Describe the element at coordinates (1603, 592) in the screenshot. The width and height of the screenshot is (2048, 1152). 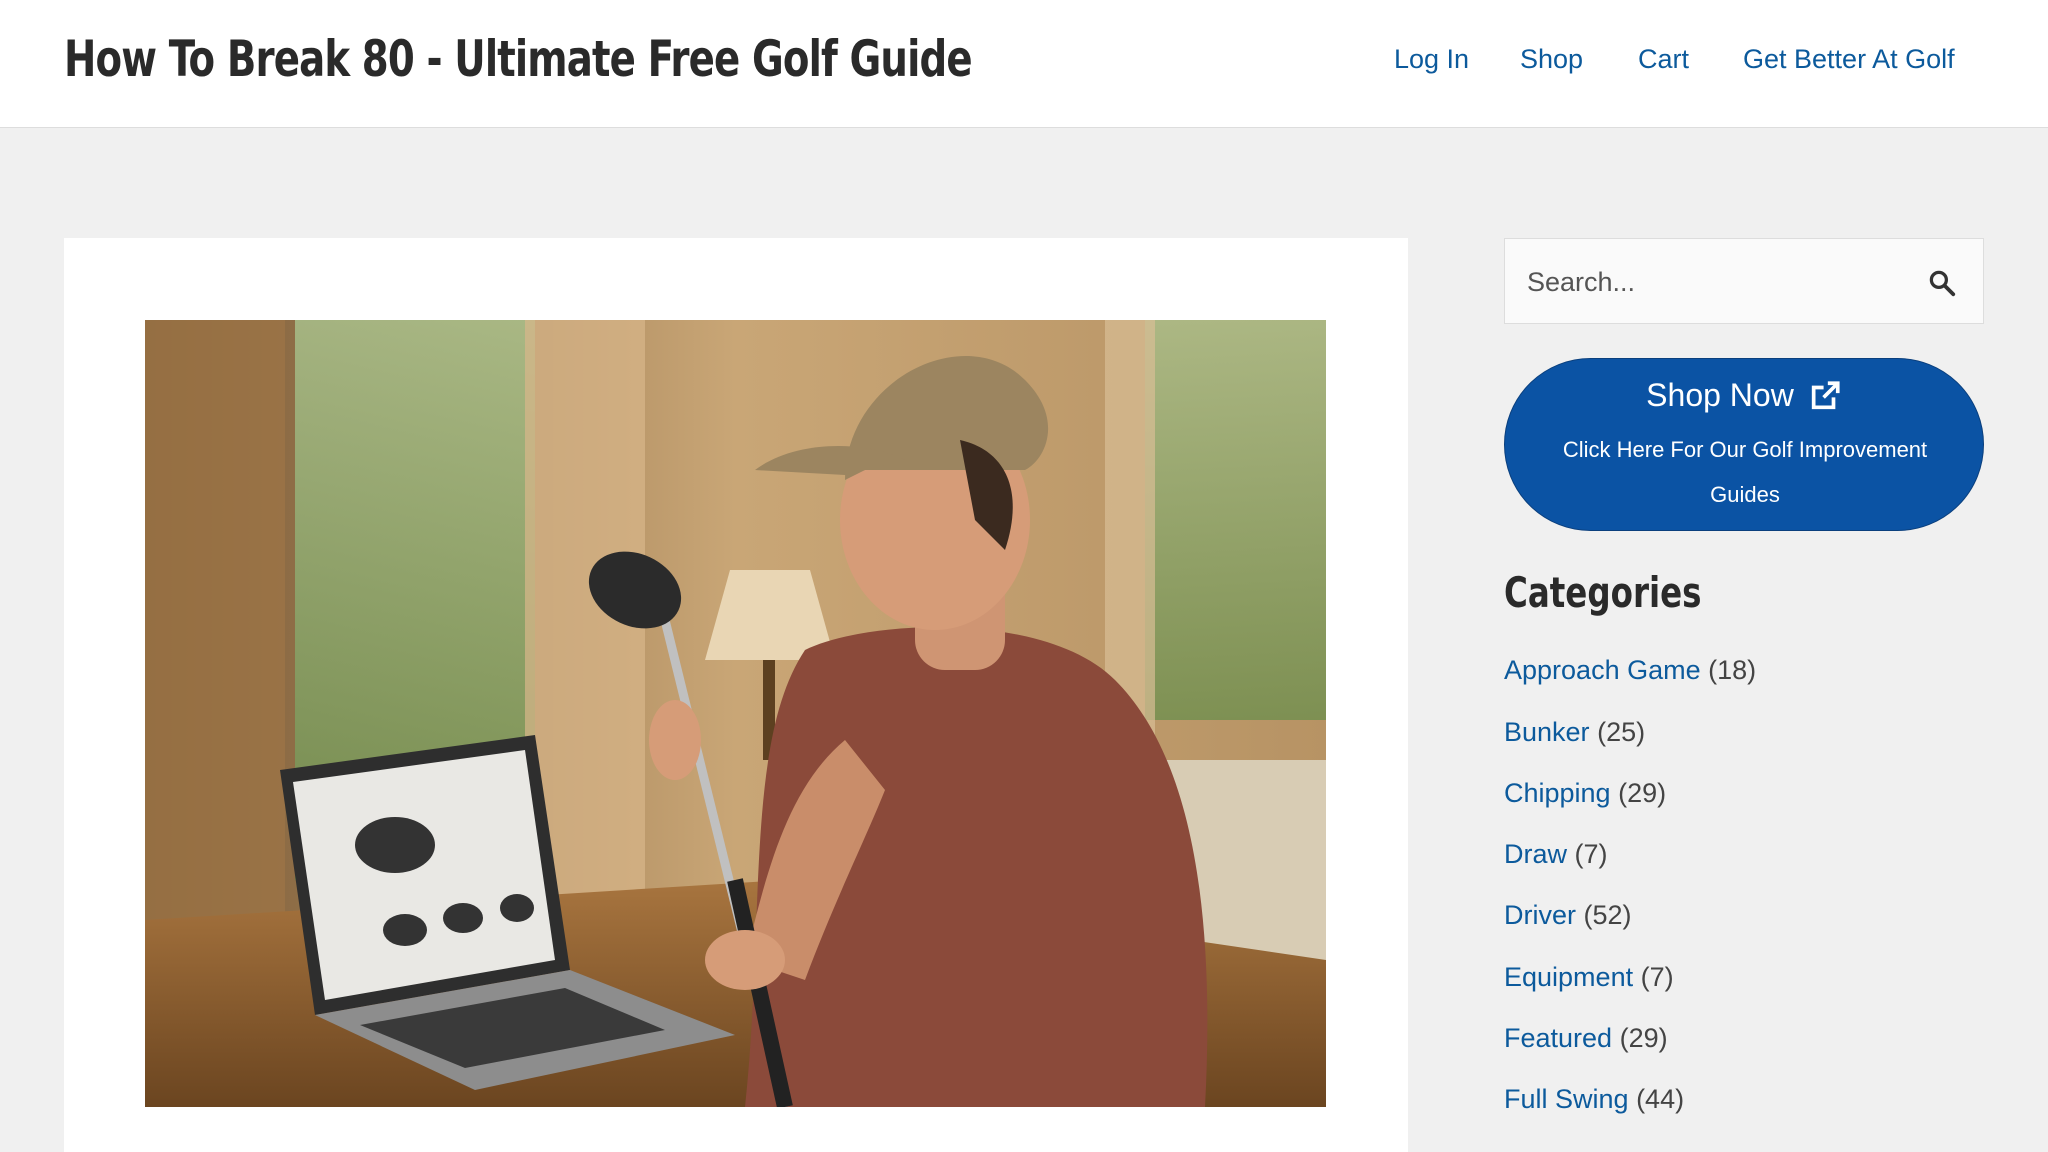
I see `categories-heading: Categories` at that location.